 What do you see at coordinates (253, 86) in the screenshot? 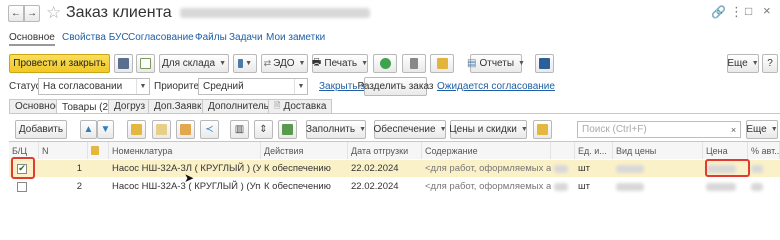
I see `priority-select: Средний ▼` at bounding box center [253, 86].